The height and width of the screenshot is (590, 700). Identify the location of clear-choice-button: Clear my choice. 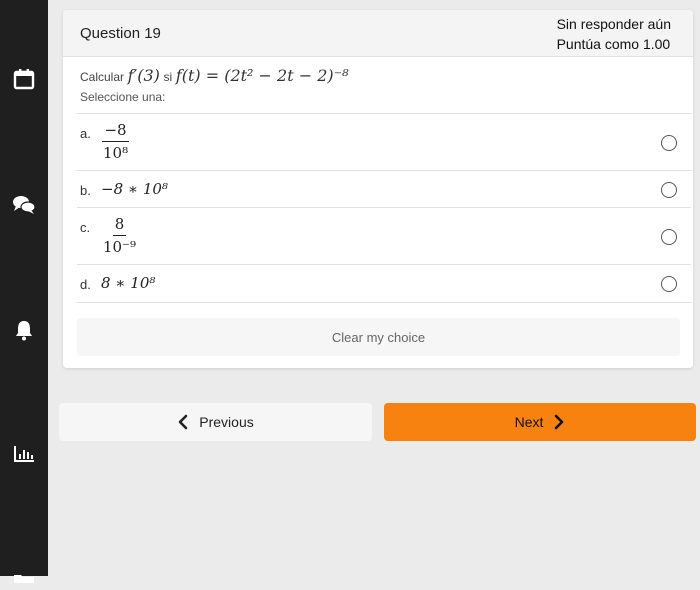
(378, 337).